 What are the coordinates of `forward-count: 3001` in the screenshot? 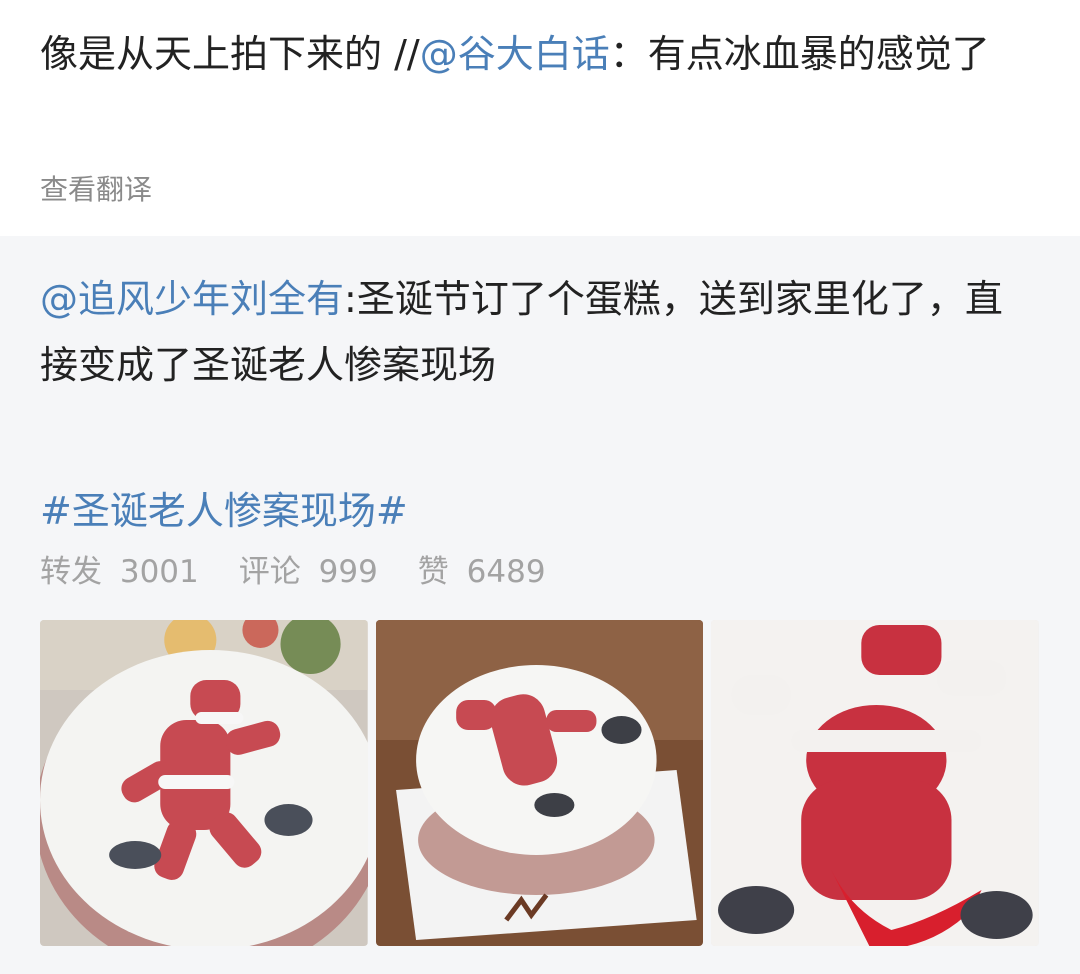 It's located at (159, 572).